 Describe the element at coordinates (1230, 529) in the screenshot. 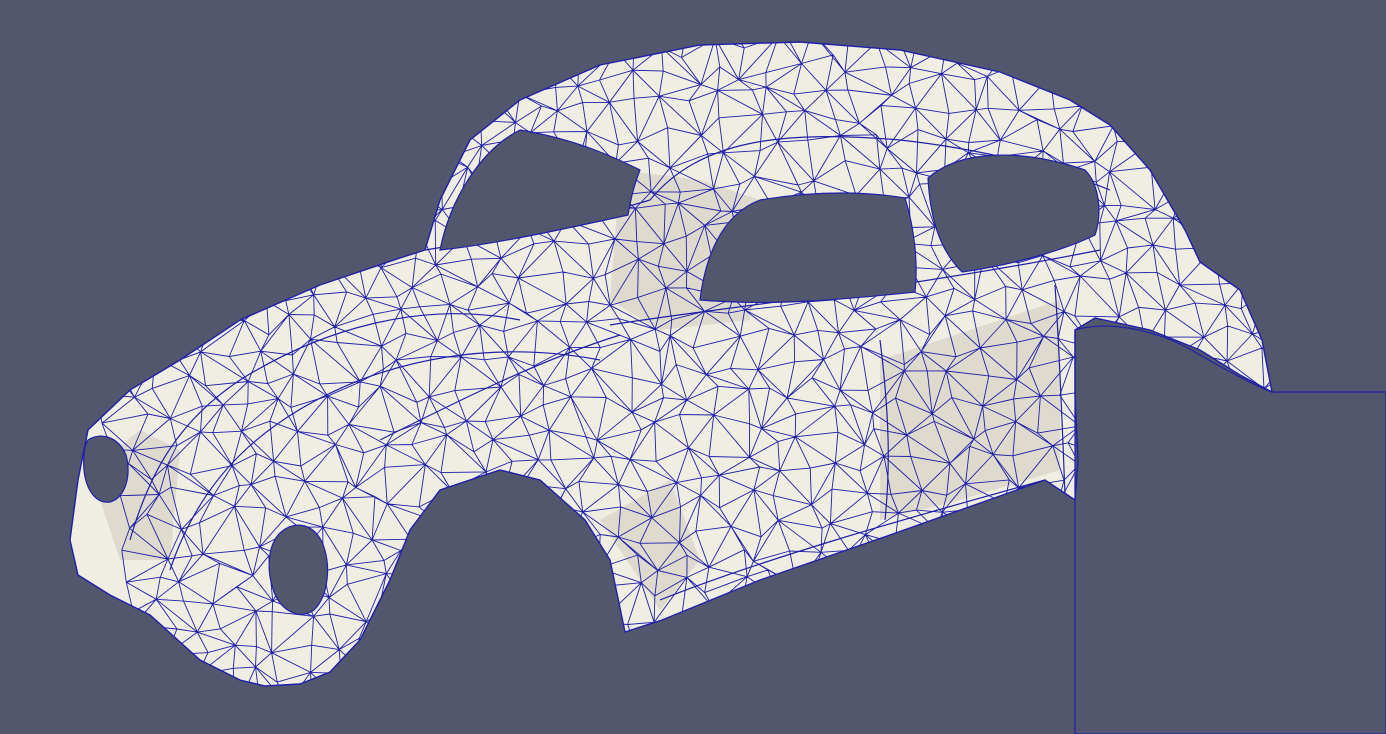

I see `rear-wheel-arch-opening` at that location.